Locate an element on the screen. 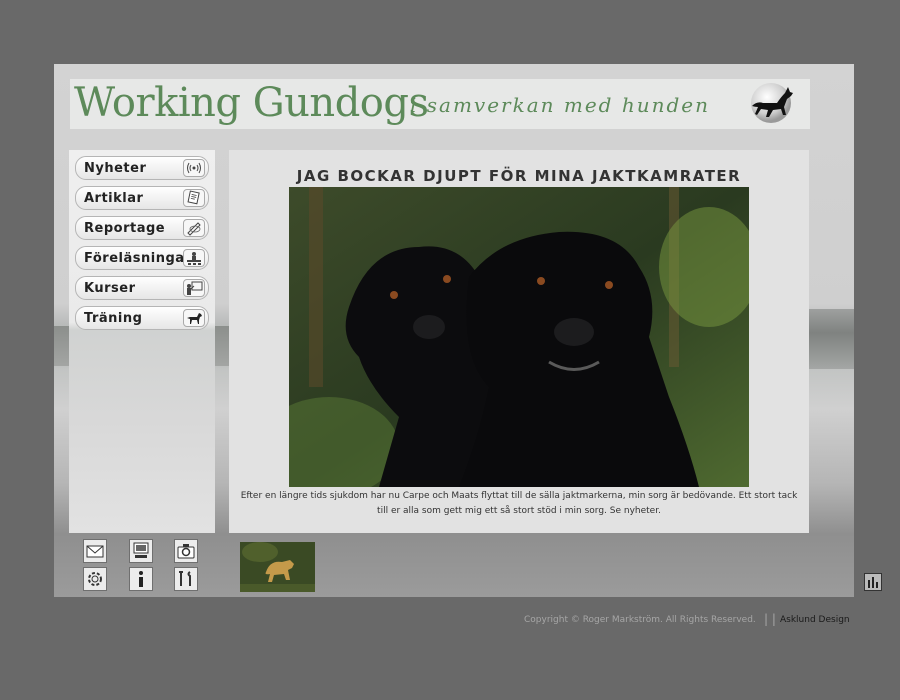 Image resolution: width=900 pixels, height=700 pixels. nav-item-kurser: Kurser is located at coordinates (142, 288).